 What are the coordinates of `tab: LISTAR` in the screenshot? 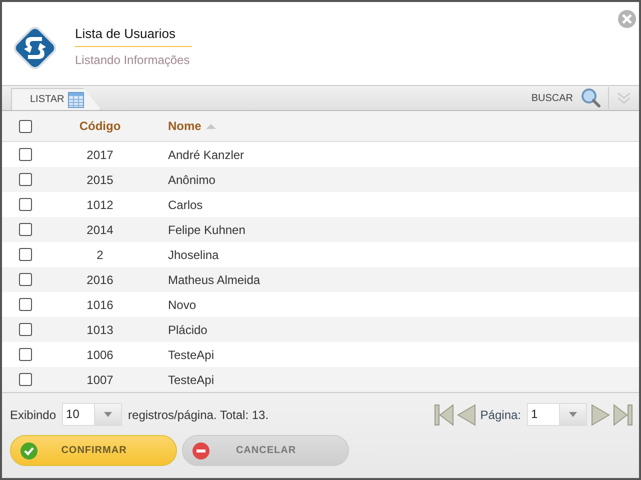 It's located at (56, 99).